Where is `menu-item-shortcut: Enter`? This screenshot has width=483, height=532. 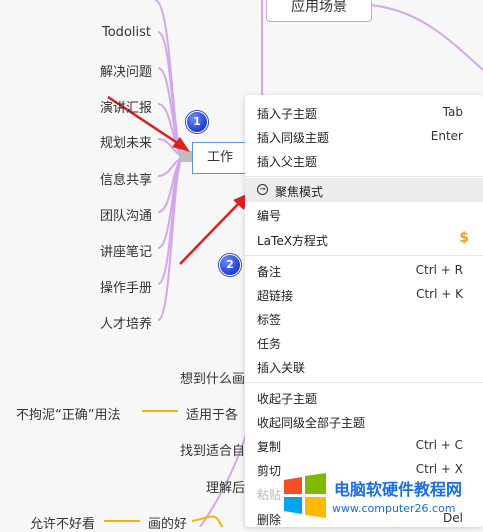
menu-item-shortcut: Enter is located at coordinates (446, 136).